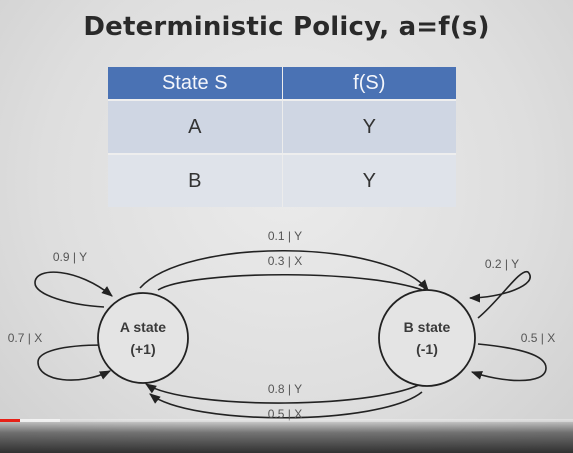 This screenshot has height=453, width=573. I want to click on node-b-name: B state, so click(427, 327).